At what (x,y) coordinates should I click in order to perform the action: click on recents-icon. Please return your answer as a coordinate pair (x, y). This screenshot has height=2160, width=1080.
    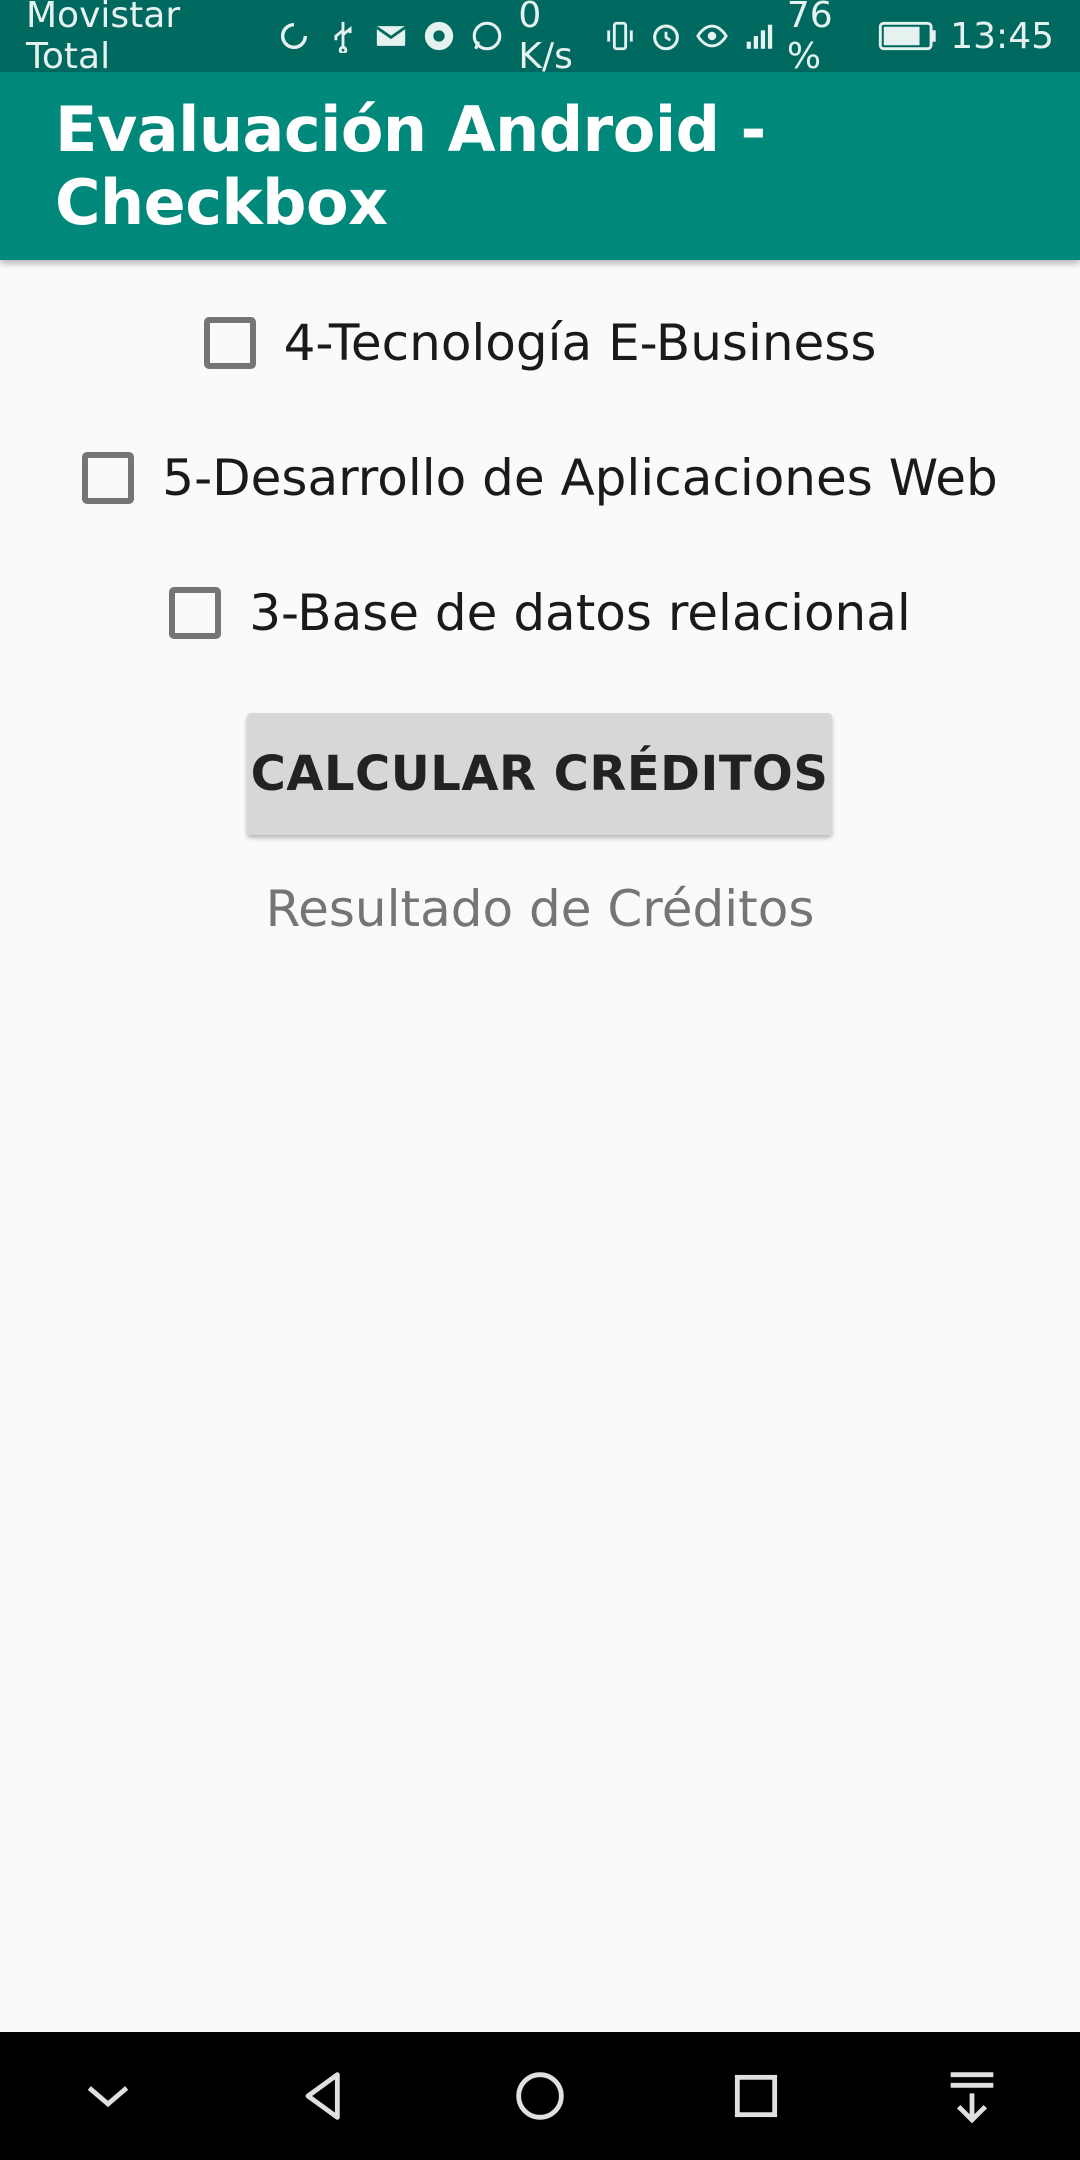
    Looking at the image, I should click on (756, 2096).